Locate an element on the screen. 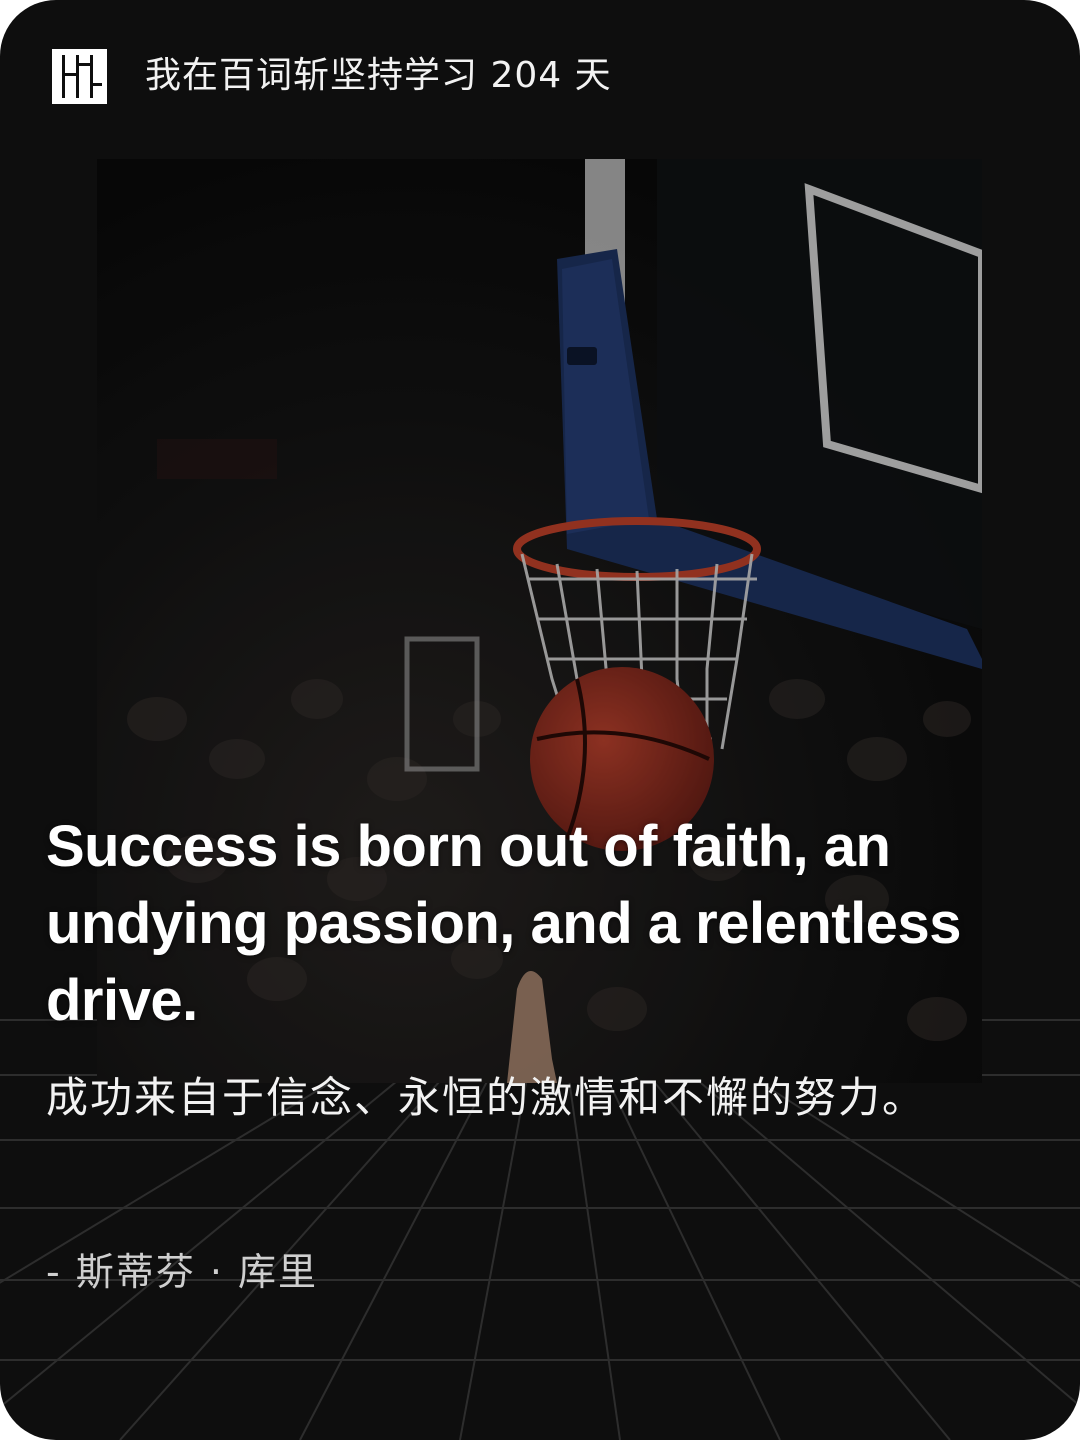 The width and height of the screenshot is (1080, 1440). baicizhan-logo-icon is located at coordinates (79, 76).